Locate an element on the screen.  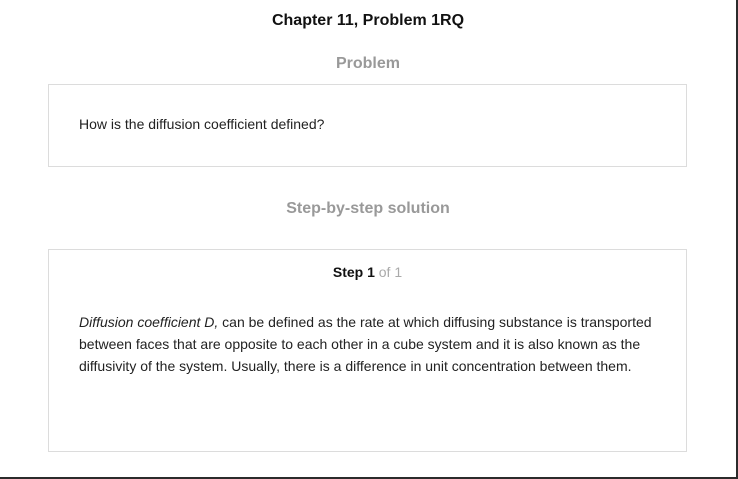
step-total: of 1 is located at coordinates (390, 272).